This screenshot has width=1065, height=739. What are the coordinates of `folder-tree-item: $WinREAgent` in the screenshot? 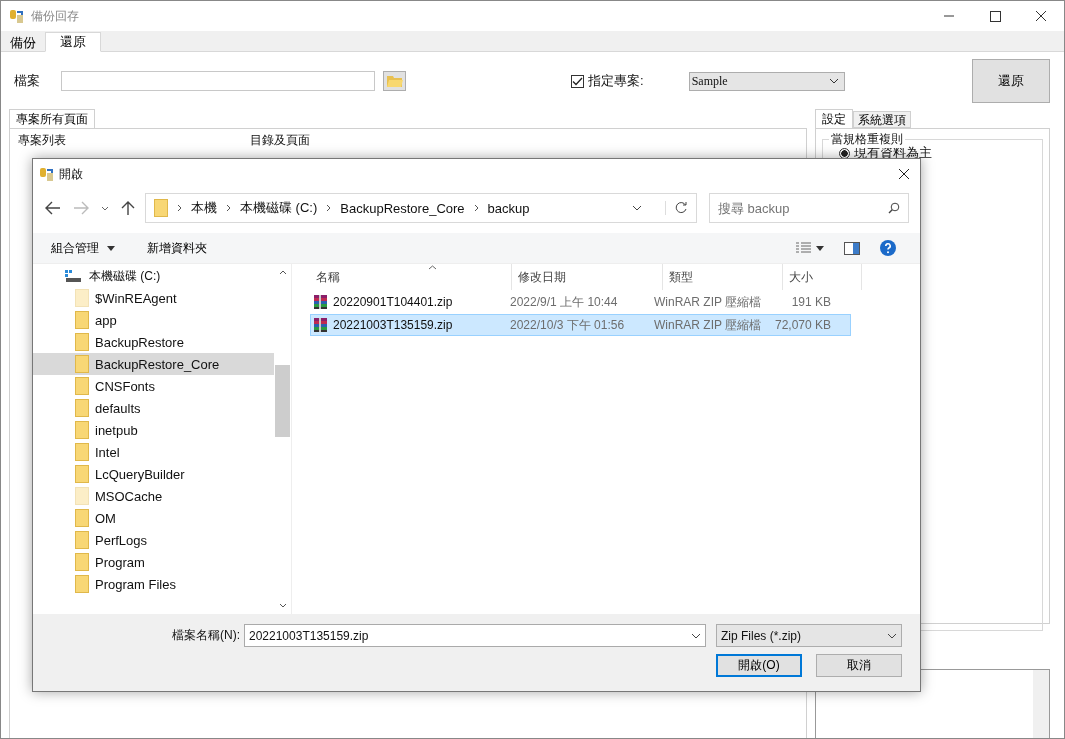 It's located at (153, 298).